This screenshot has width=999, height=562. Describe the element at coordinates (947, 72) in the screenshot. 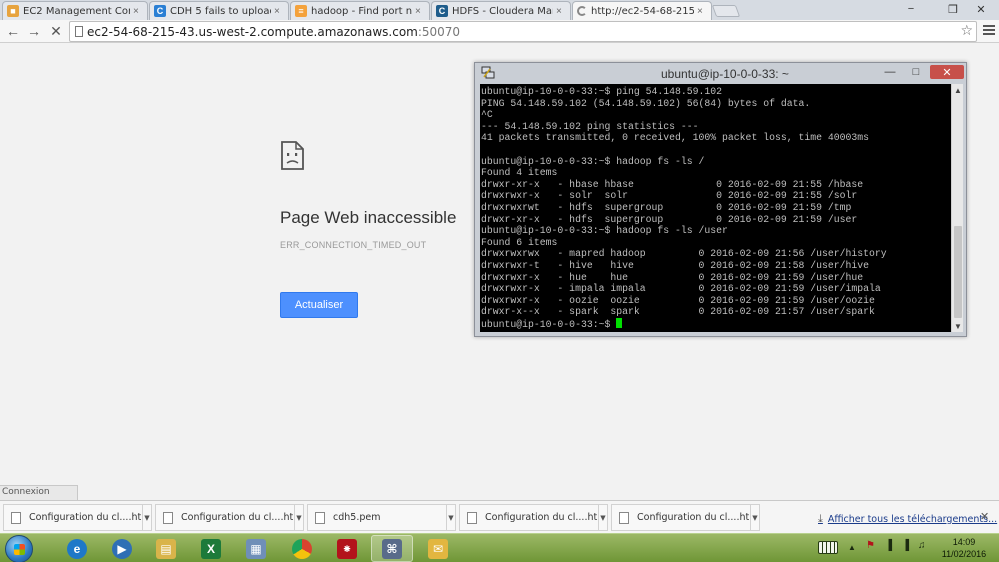

I see `putty-close-button: ✕` at that location.